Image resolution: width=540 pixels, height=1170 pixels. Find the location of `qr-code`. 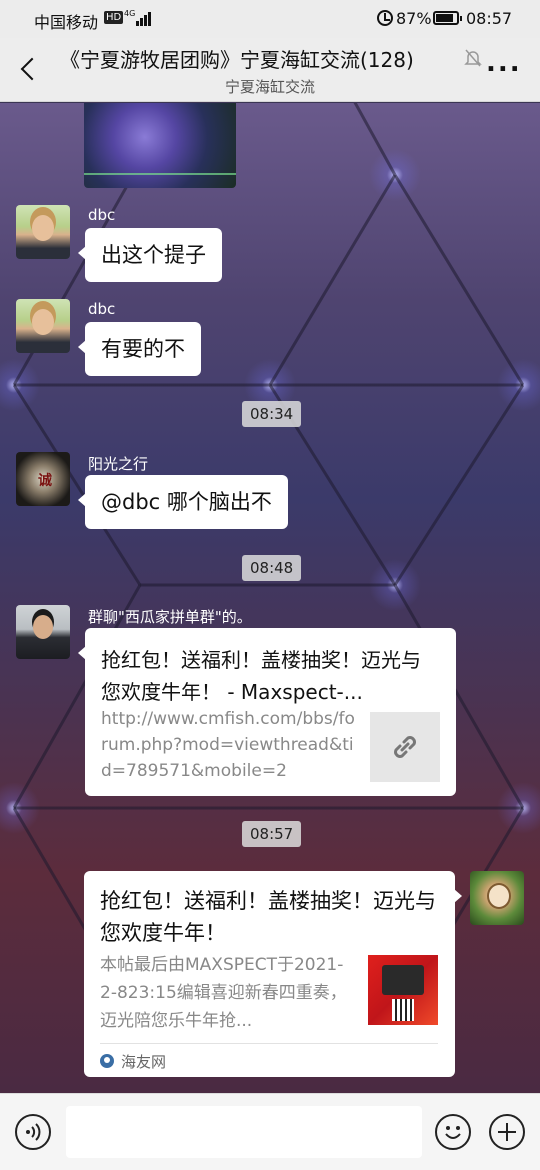

qr-code is located at coordinates (403, 1010).